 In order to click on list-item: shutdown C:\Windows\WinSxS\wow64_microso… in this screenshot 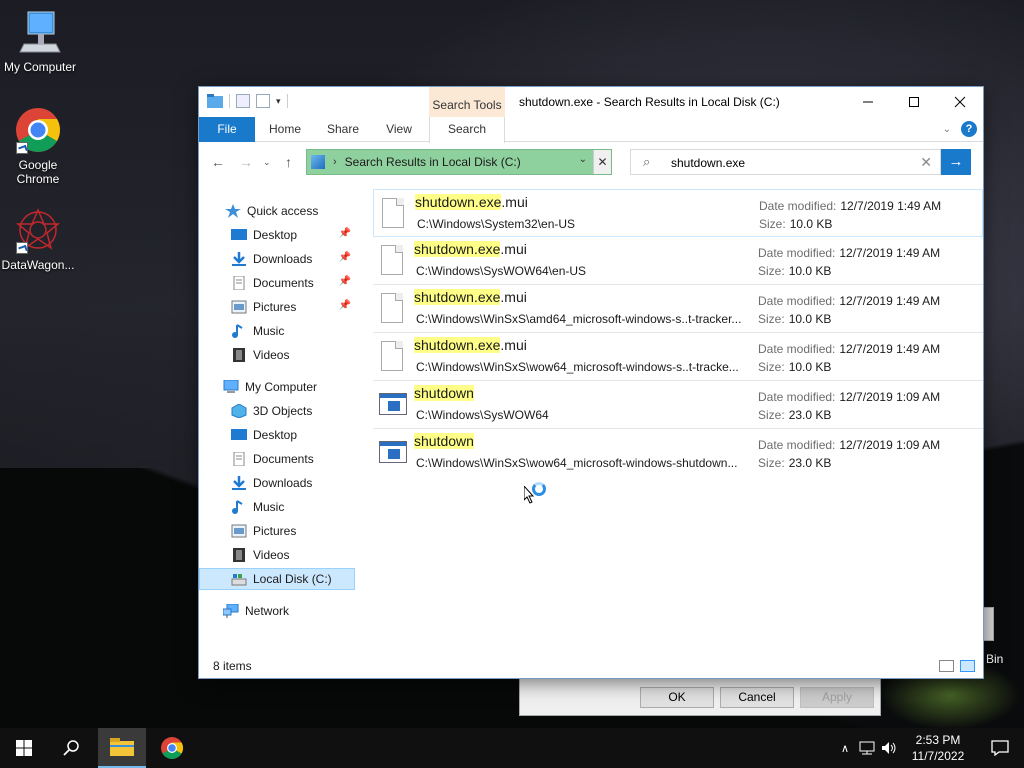, I will do `click(678, 453)`.